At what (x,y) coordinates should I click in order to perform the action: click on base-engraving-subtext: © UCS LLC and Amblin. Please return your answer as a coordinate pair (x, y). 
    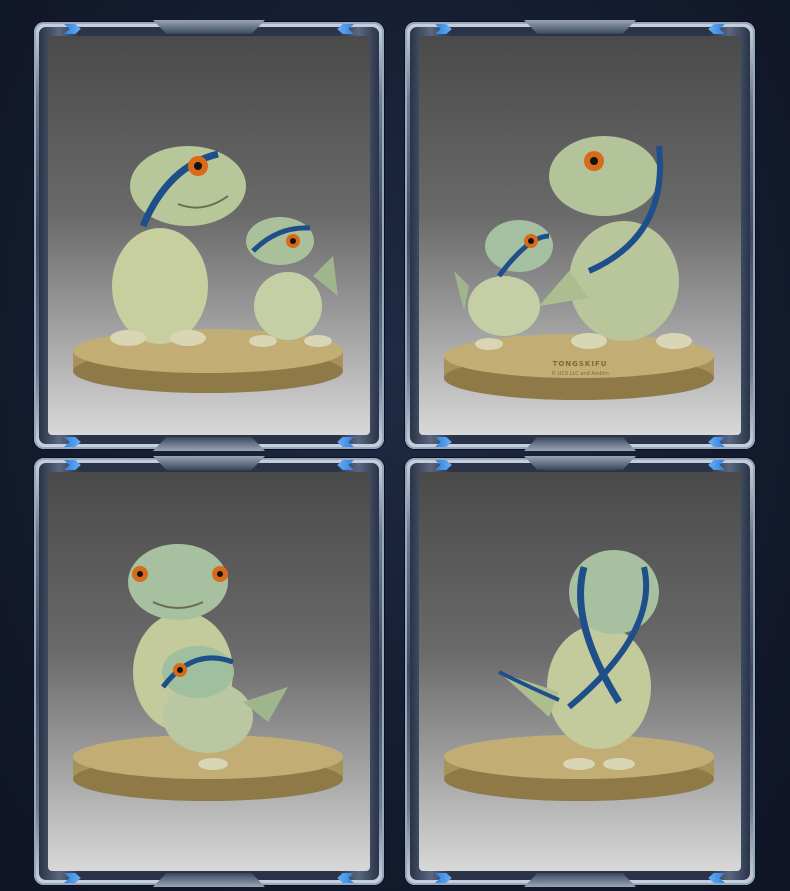
    Looking at the image, I should click on (580, 374).